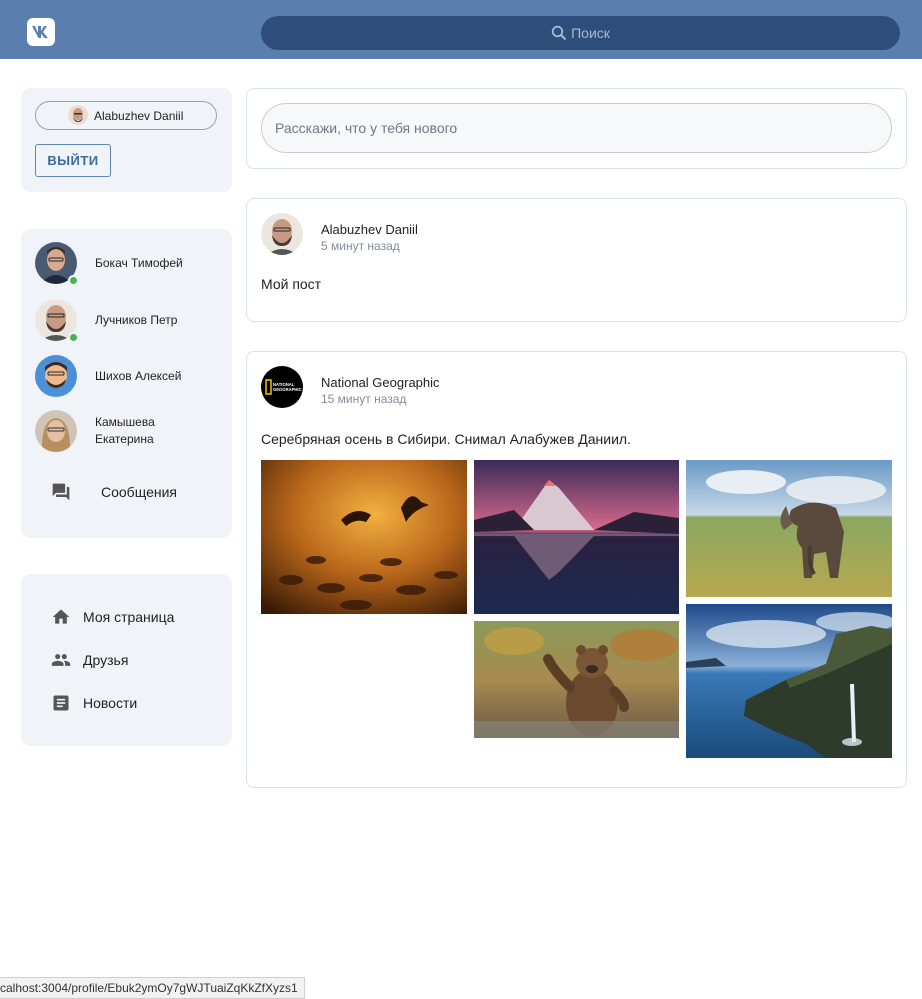 The height and width of the screenshot is (999, 922). I want to click on friend-item: Шихов Алексей, so click(108, 376).